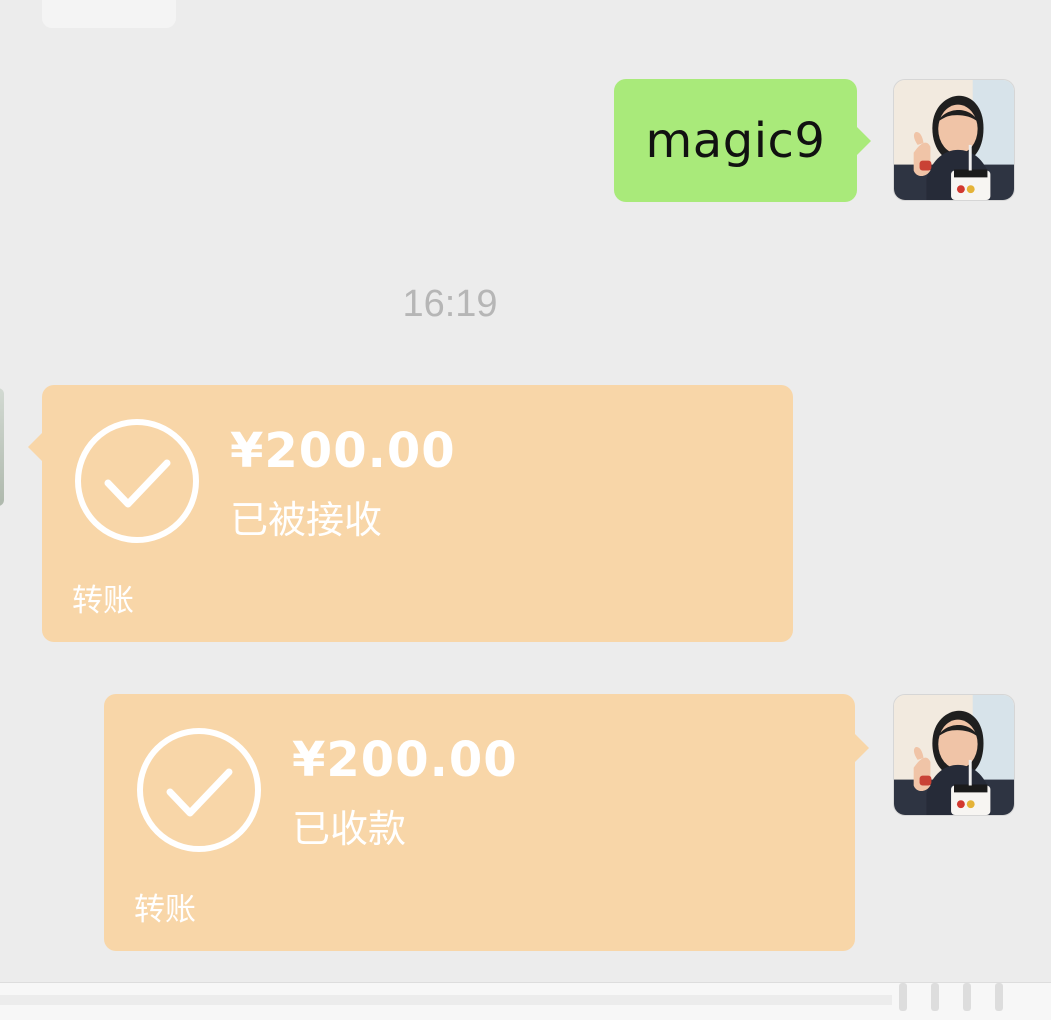 The height and width of the screenshot is (1020, 1051). Describe the element at coordinates (109, 14) in the screenshot. I see `previous-message-bubble` at that location.